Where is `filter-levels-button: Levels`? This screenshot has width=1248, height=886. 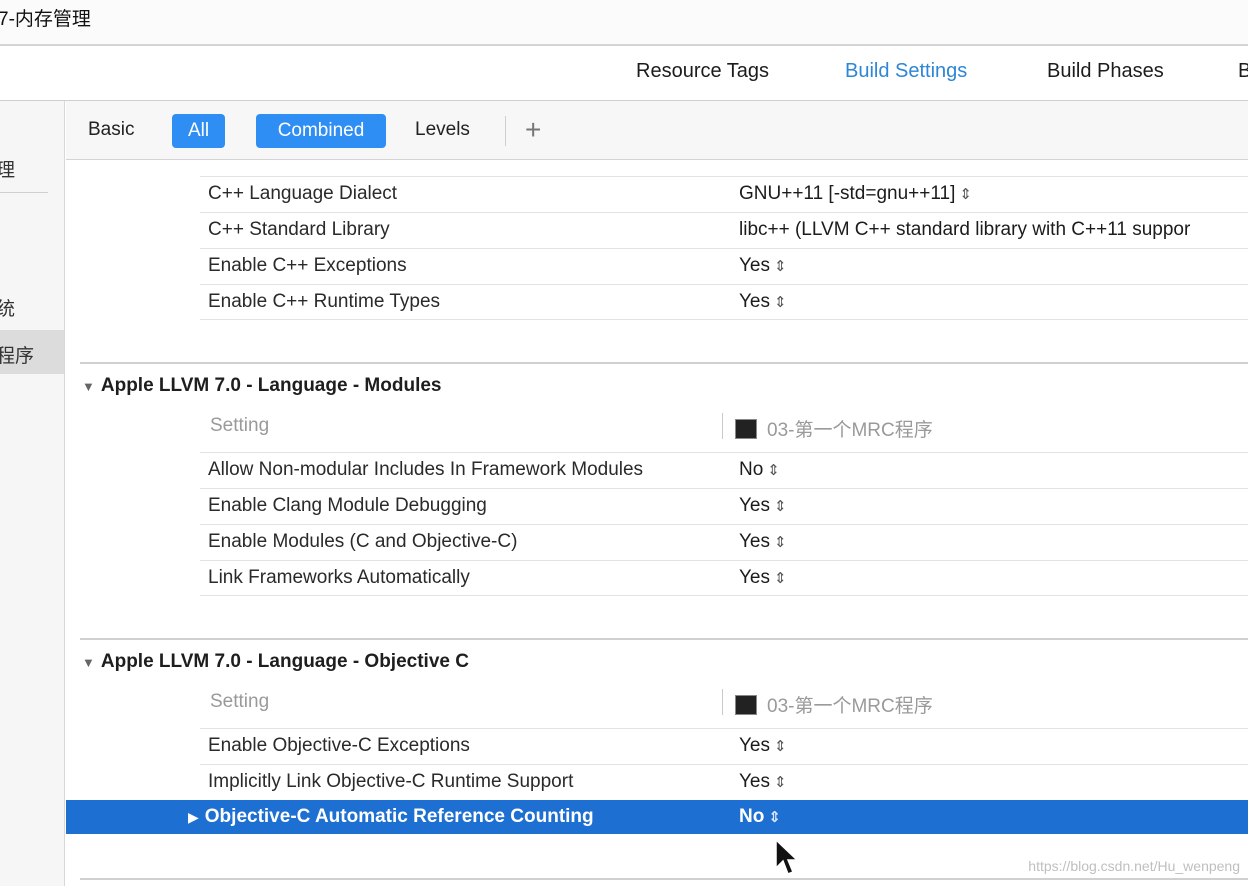
filter-levels-button: Levels is located at coordinates (442, 130).